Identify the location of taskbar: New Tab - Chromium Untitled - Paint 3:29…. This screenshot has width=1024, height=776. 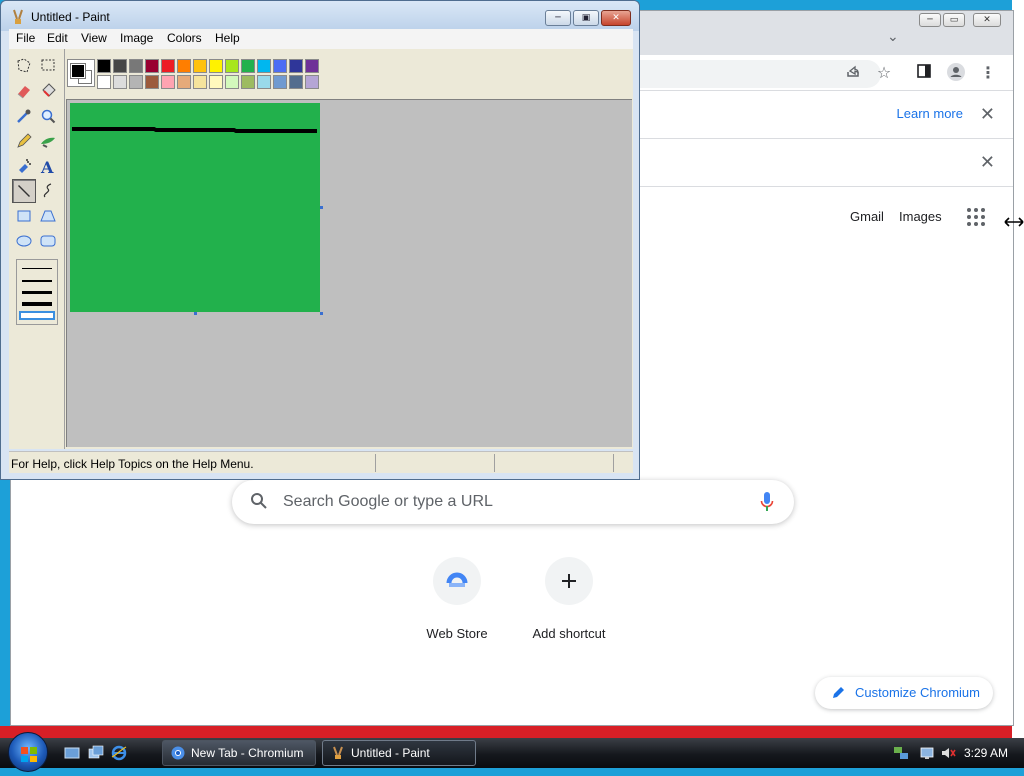
(512, 752).